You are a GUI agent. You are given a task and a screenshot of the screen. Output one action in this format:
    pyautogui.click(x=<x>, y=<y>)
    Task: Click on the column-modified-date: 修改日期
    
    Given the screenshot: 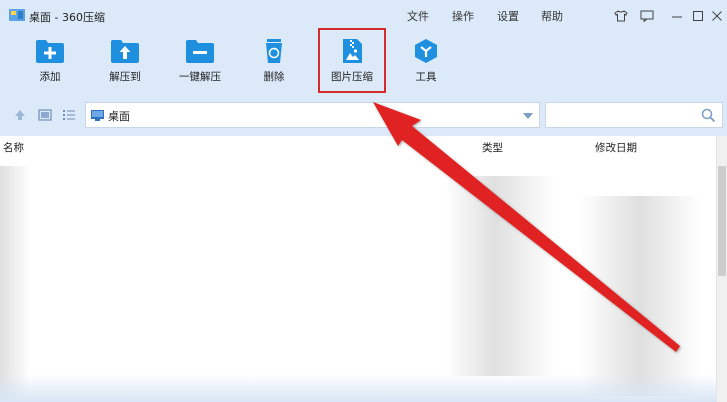 What is the action you would take?
    pyautogui.click(x=616, y=147)
    